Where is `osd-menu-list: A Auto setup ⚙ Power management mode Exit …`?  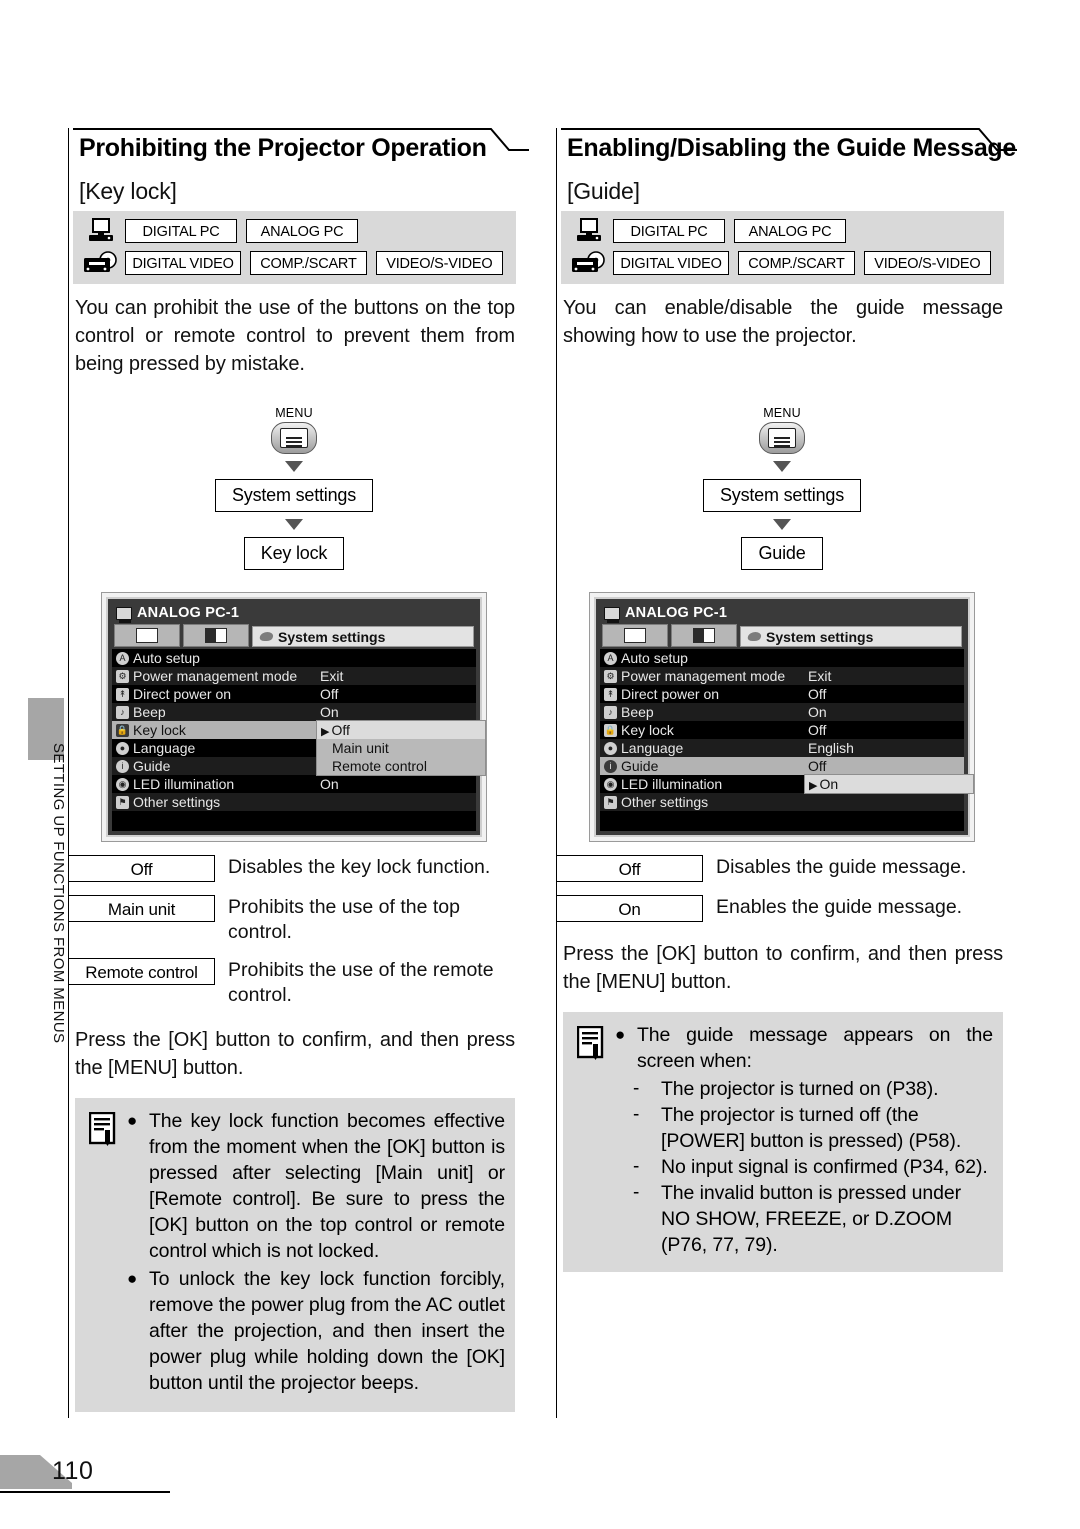
osd-menu-list: A Auto setup ⚙ Power management mode Exit … is located at coordinates (786, 740).